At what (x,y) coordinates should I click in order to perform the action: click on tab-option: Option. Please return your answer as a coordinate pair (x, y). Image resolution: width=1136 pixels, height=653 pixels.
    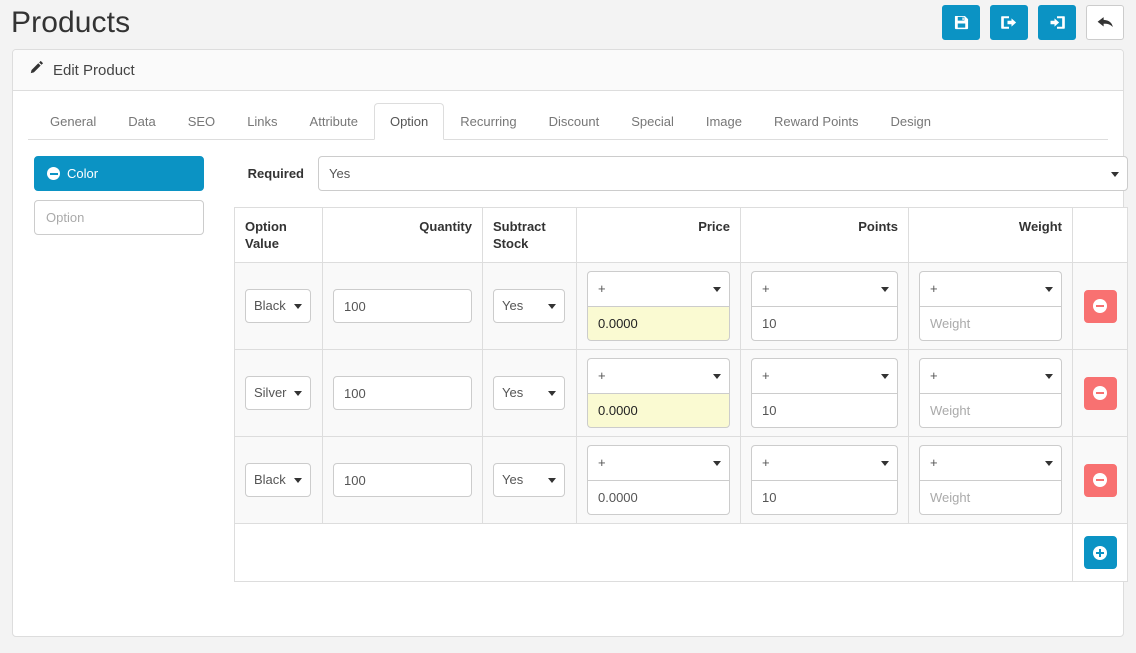
    Looking at the image, I should click on (409, 121).